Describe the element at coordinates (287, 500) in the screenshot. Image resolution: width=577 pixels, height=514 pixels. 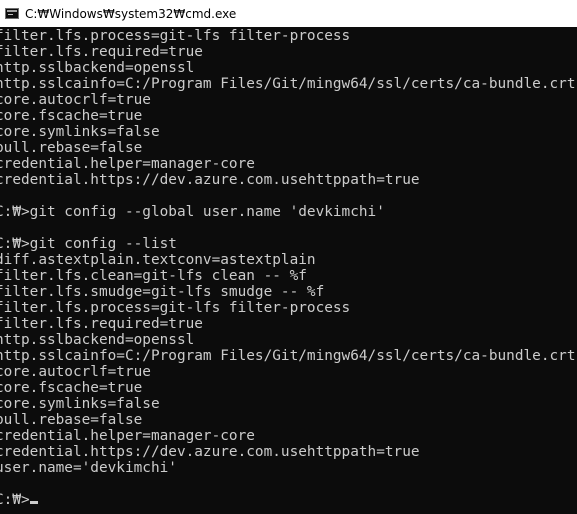
I see `command-prompt-line: C:₩>` at that location.